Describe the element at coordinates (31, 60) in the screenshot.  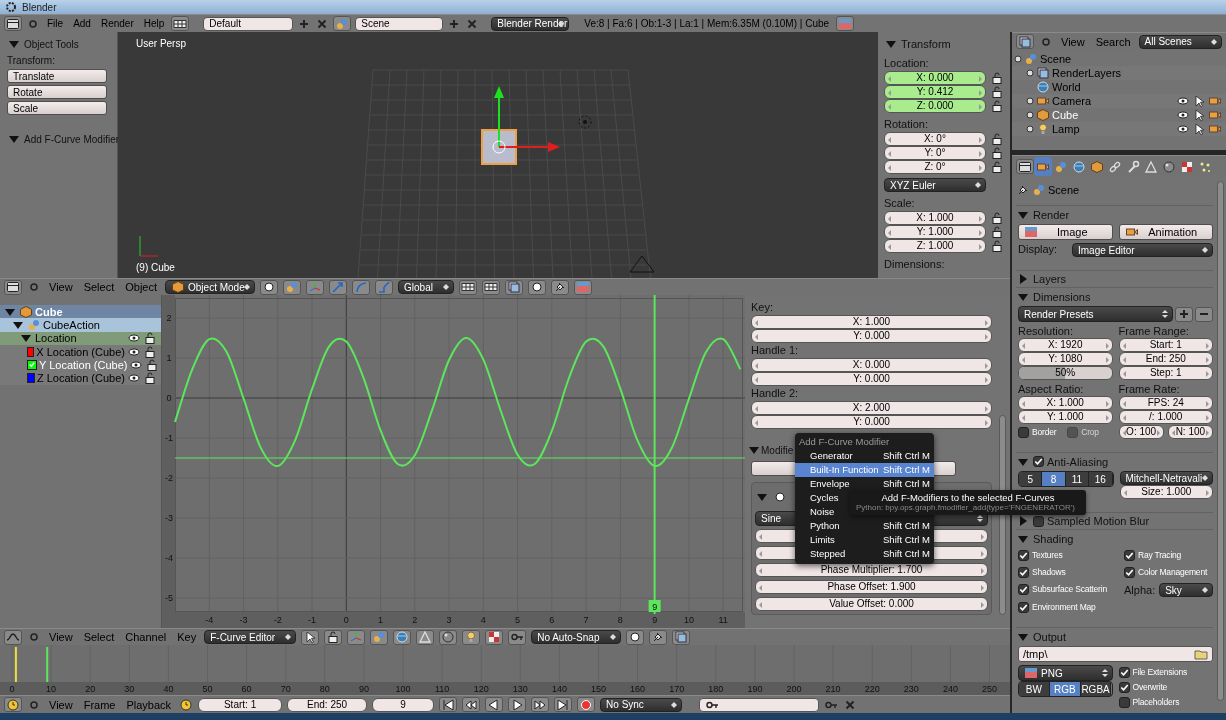
I see `section-label: Transform:` at that location.